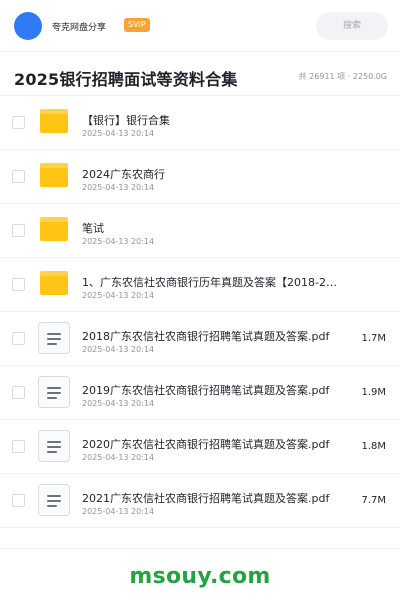  Describe the element at coordinates (373, 500) in the screenshot. I see `file-size: 7.7M` at that location.